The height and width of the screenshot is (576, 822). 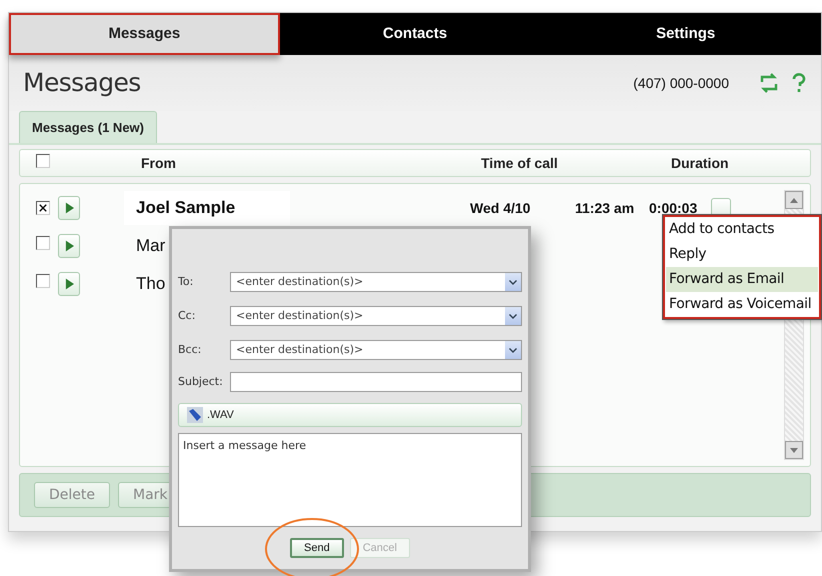 What do you see at coordinates (207, 208) in the screenshot?
I see `caller-name: Joel Sample` at bounding box center [207, 208].